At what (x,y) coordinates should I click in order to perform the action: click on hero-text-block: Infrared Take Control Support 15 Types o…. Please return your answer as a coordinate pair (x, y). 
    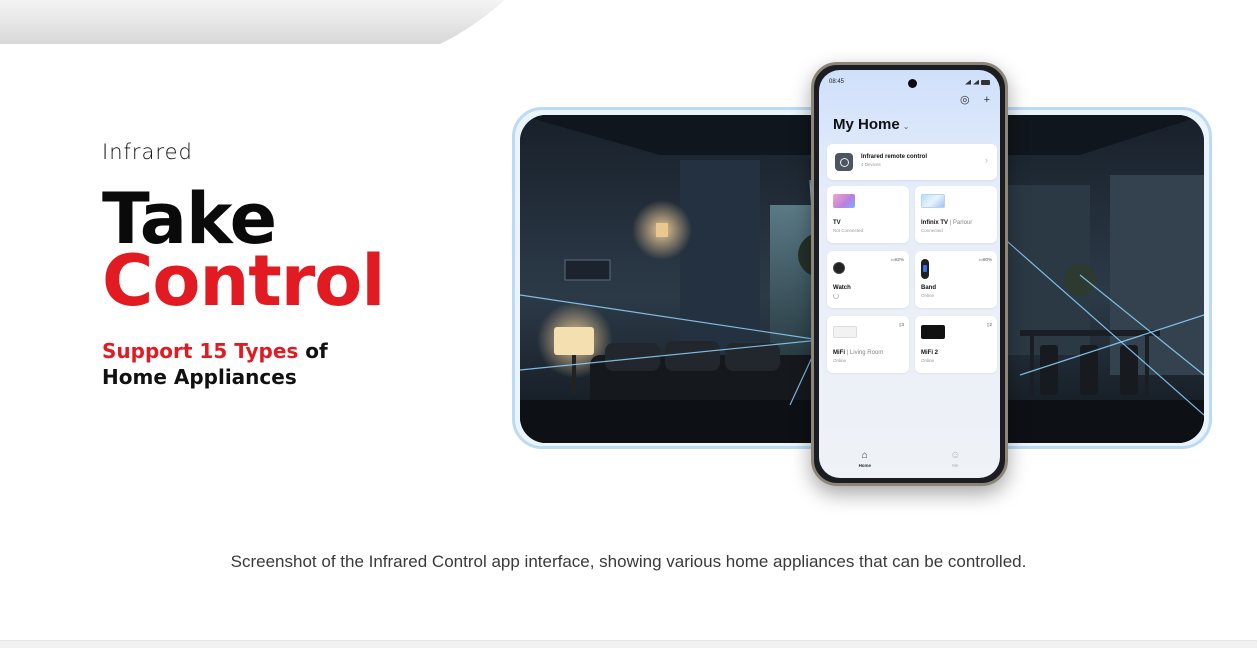
    Looking at the image, I should click on (292, 265).